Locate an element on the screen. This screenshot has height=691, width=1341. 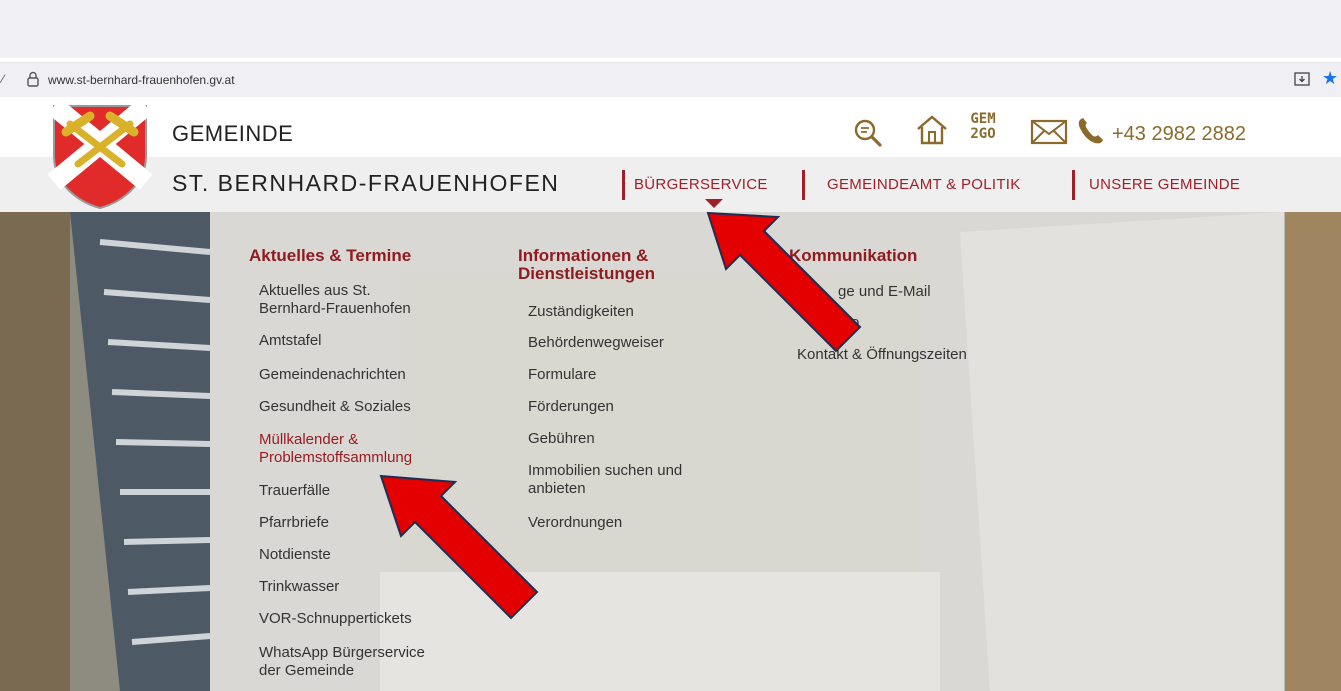
install-app-icon is located at coordinates (1302, 79).